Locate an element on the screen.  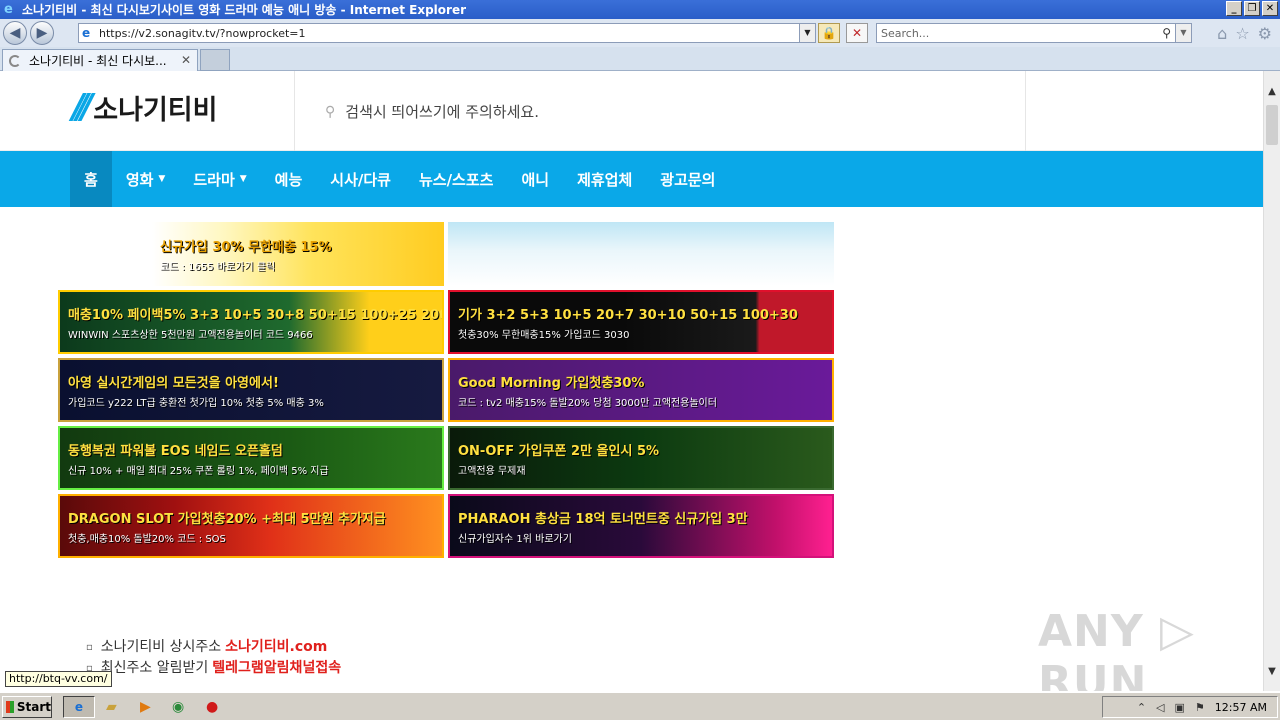
menu-item: 예능 is located at coordinates (289, 179).